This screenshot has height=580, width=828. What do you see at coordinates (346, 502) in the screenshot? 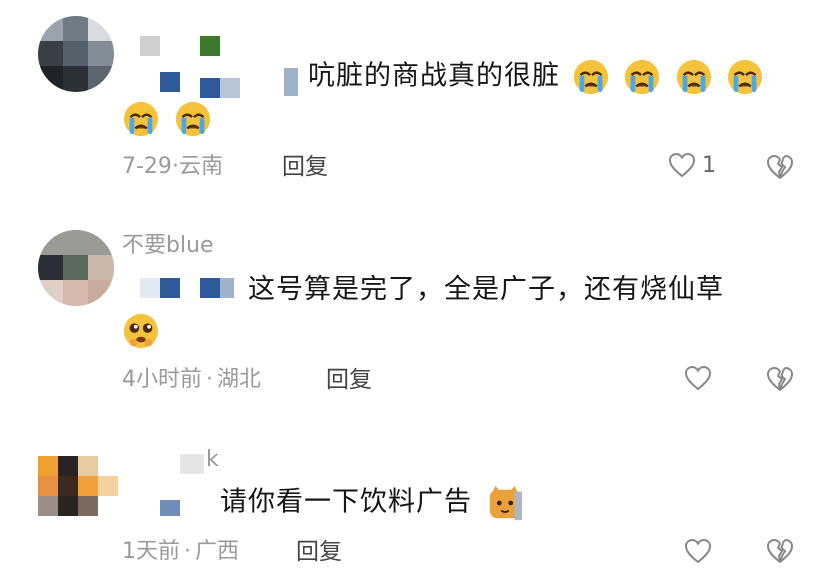
I see `comment-text-content: 请你看一下饮料广告` at bounding box center [346, 502].